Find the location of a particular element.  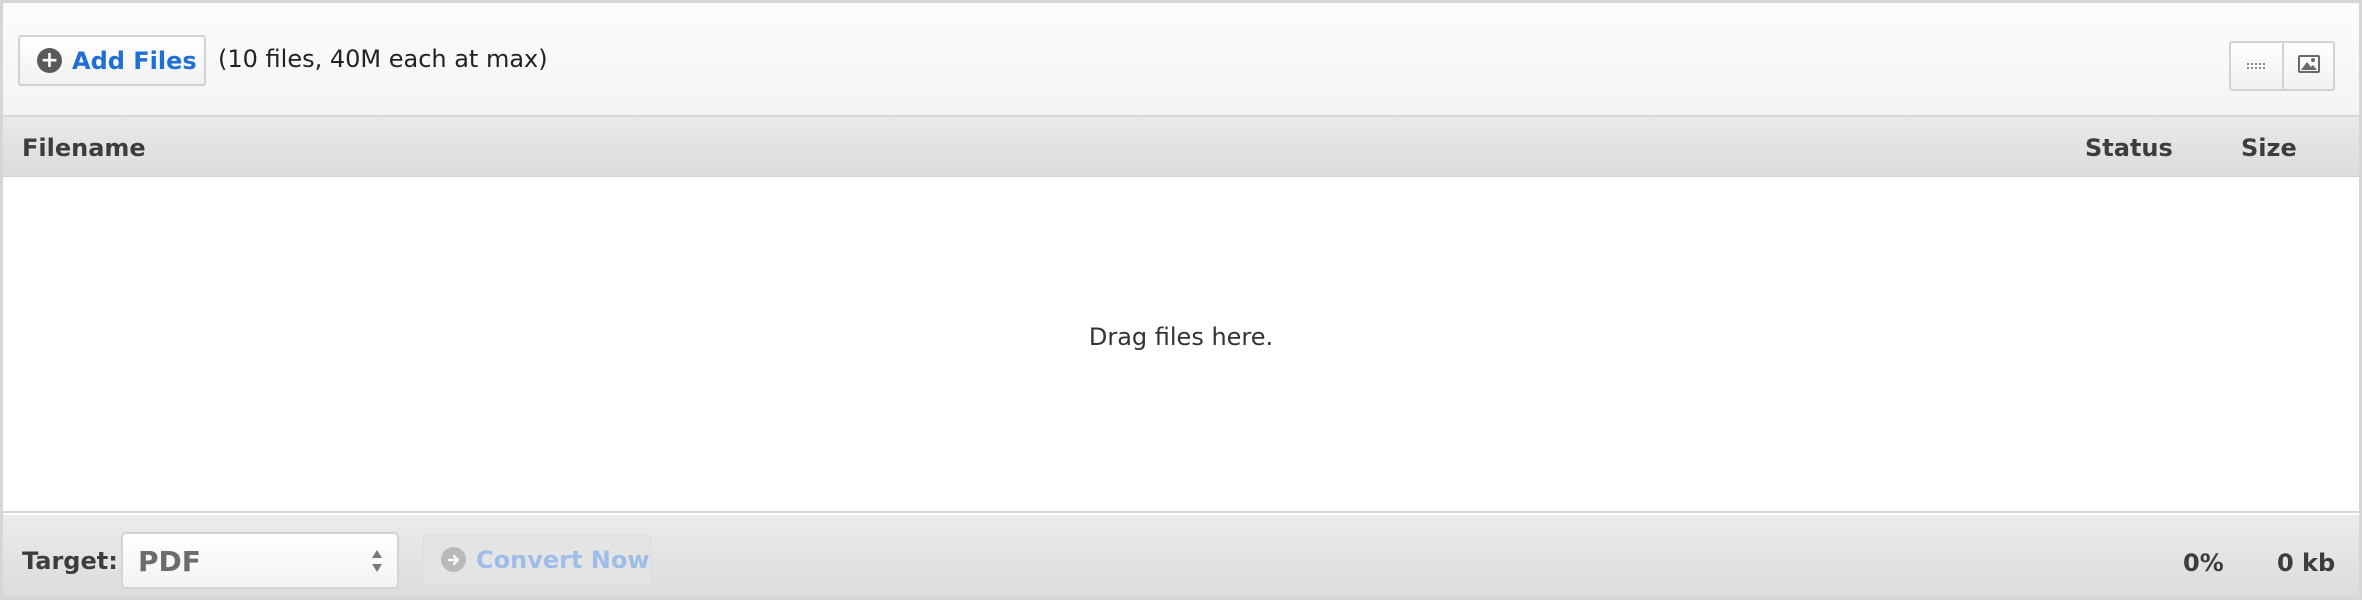

view-toggle-group is located at coordinates (2282, 66).